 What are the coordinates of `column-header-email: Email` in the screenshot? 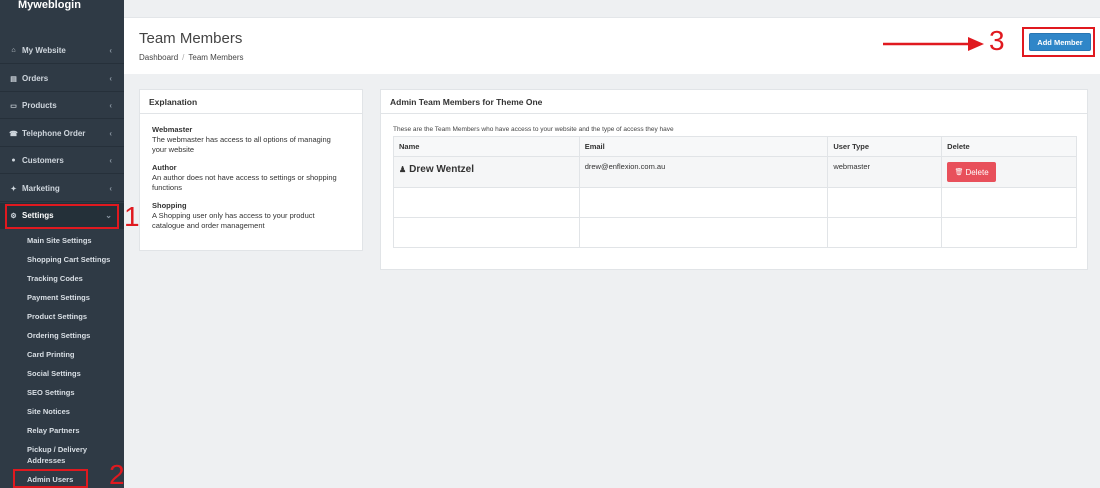 It's located at (703, 146).